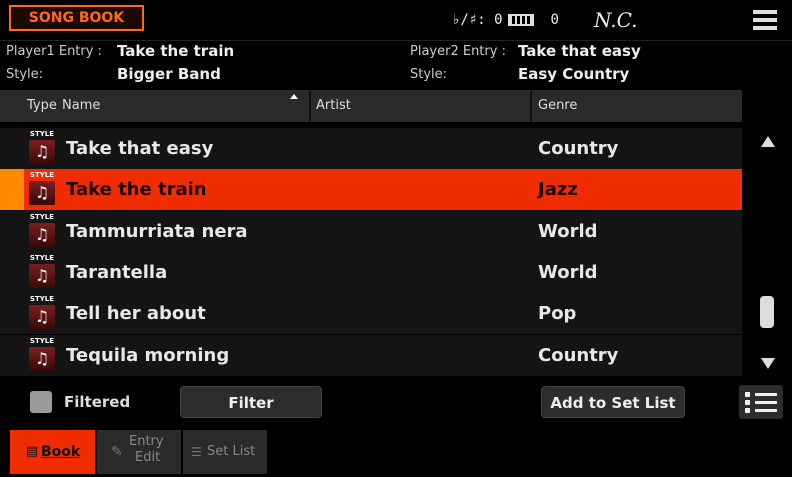 This screenshot has width=792, height=477. I want to click on list-icon: ☰, so click(196, 452).